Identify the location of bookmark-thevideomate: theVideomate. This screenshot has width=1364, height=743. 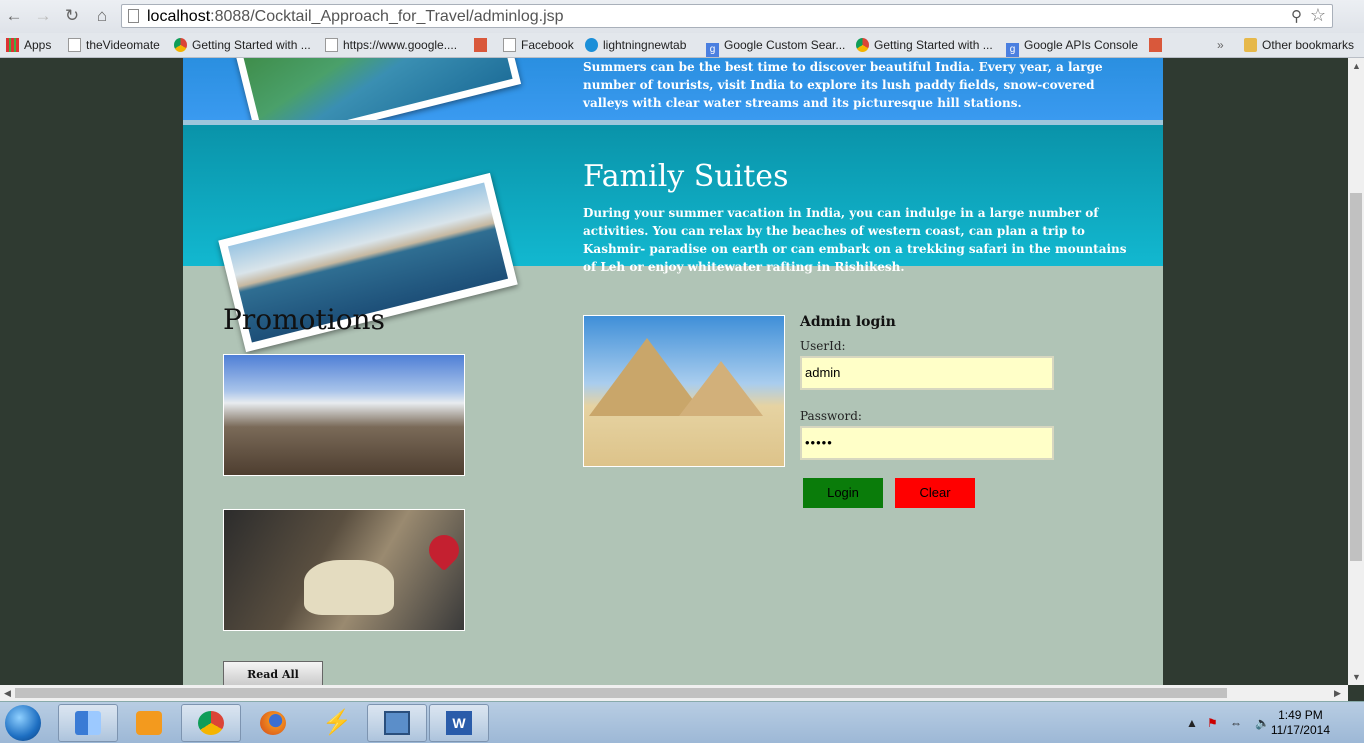
(114, 45).